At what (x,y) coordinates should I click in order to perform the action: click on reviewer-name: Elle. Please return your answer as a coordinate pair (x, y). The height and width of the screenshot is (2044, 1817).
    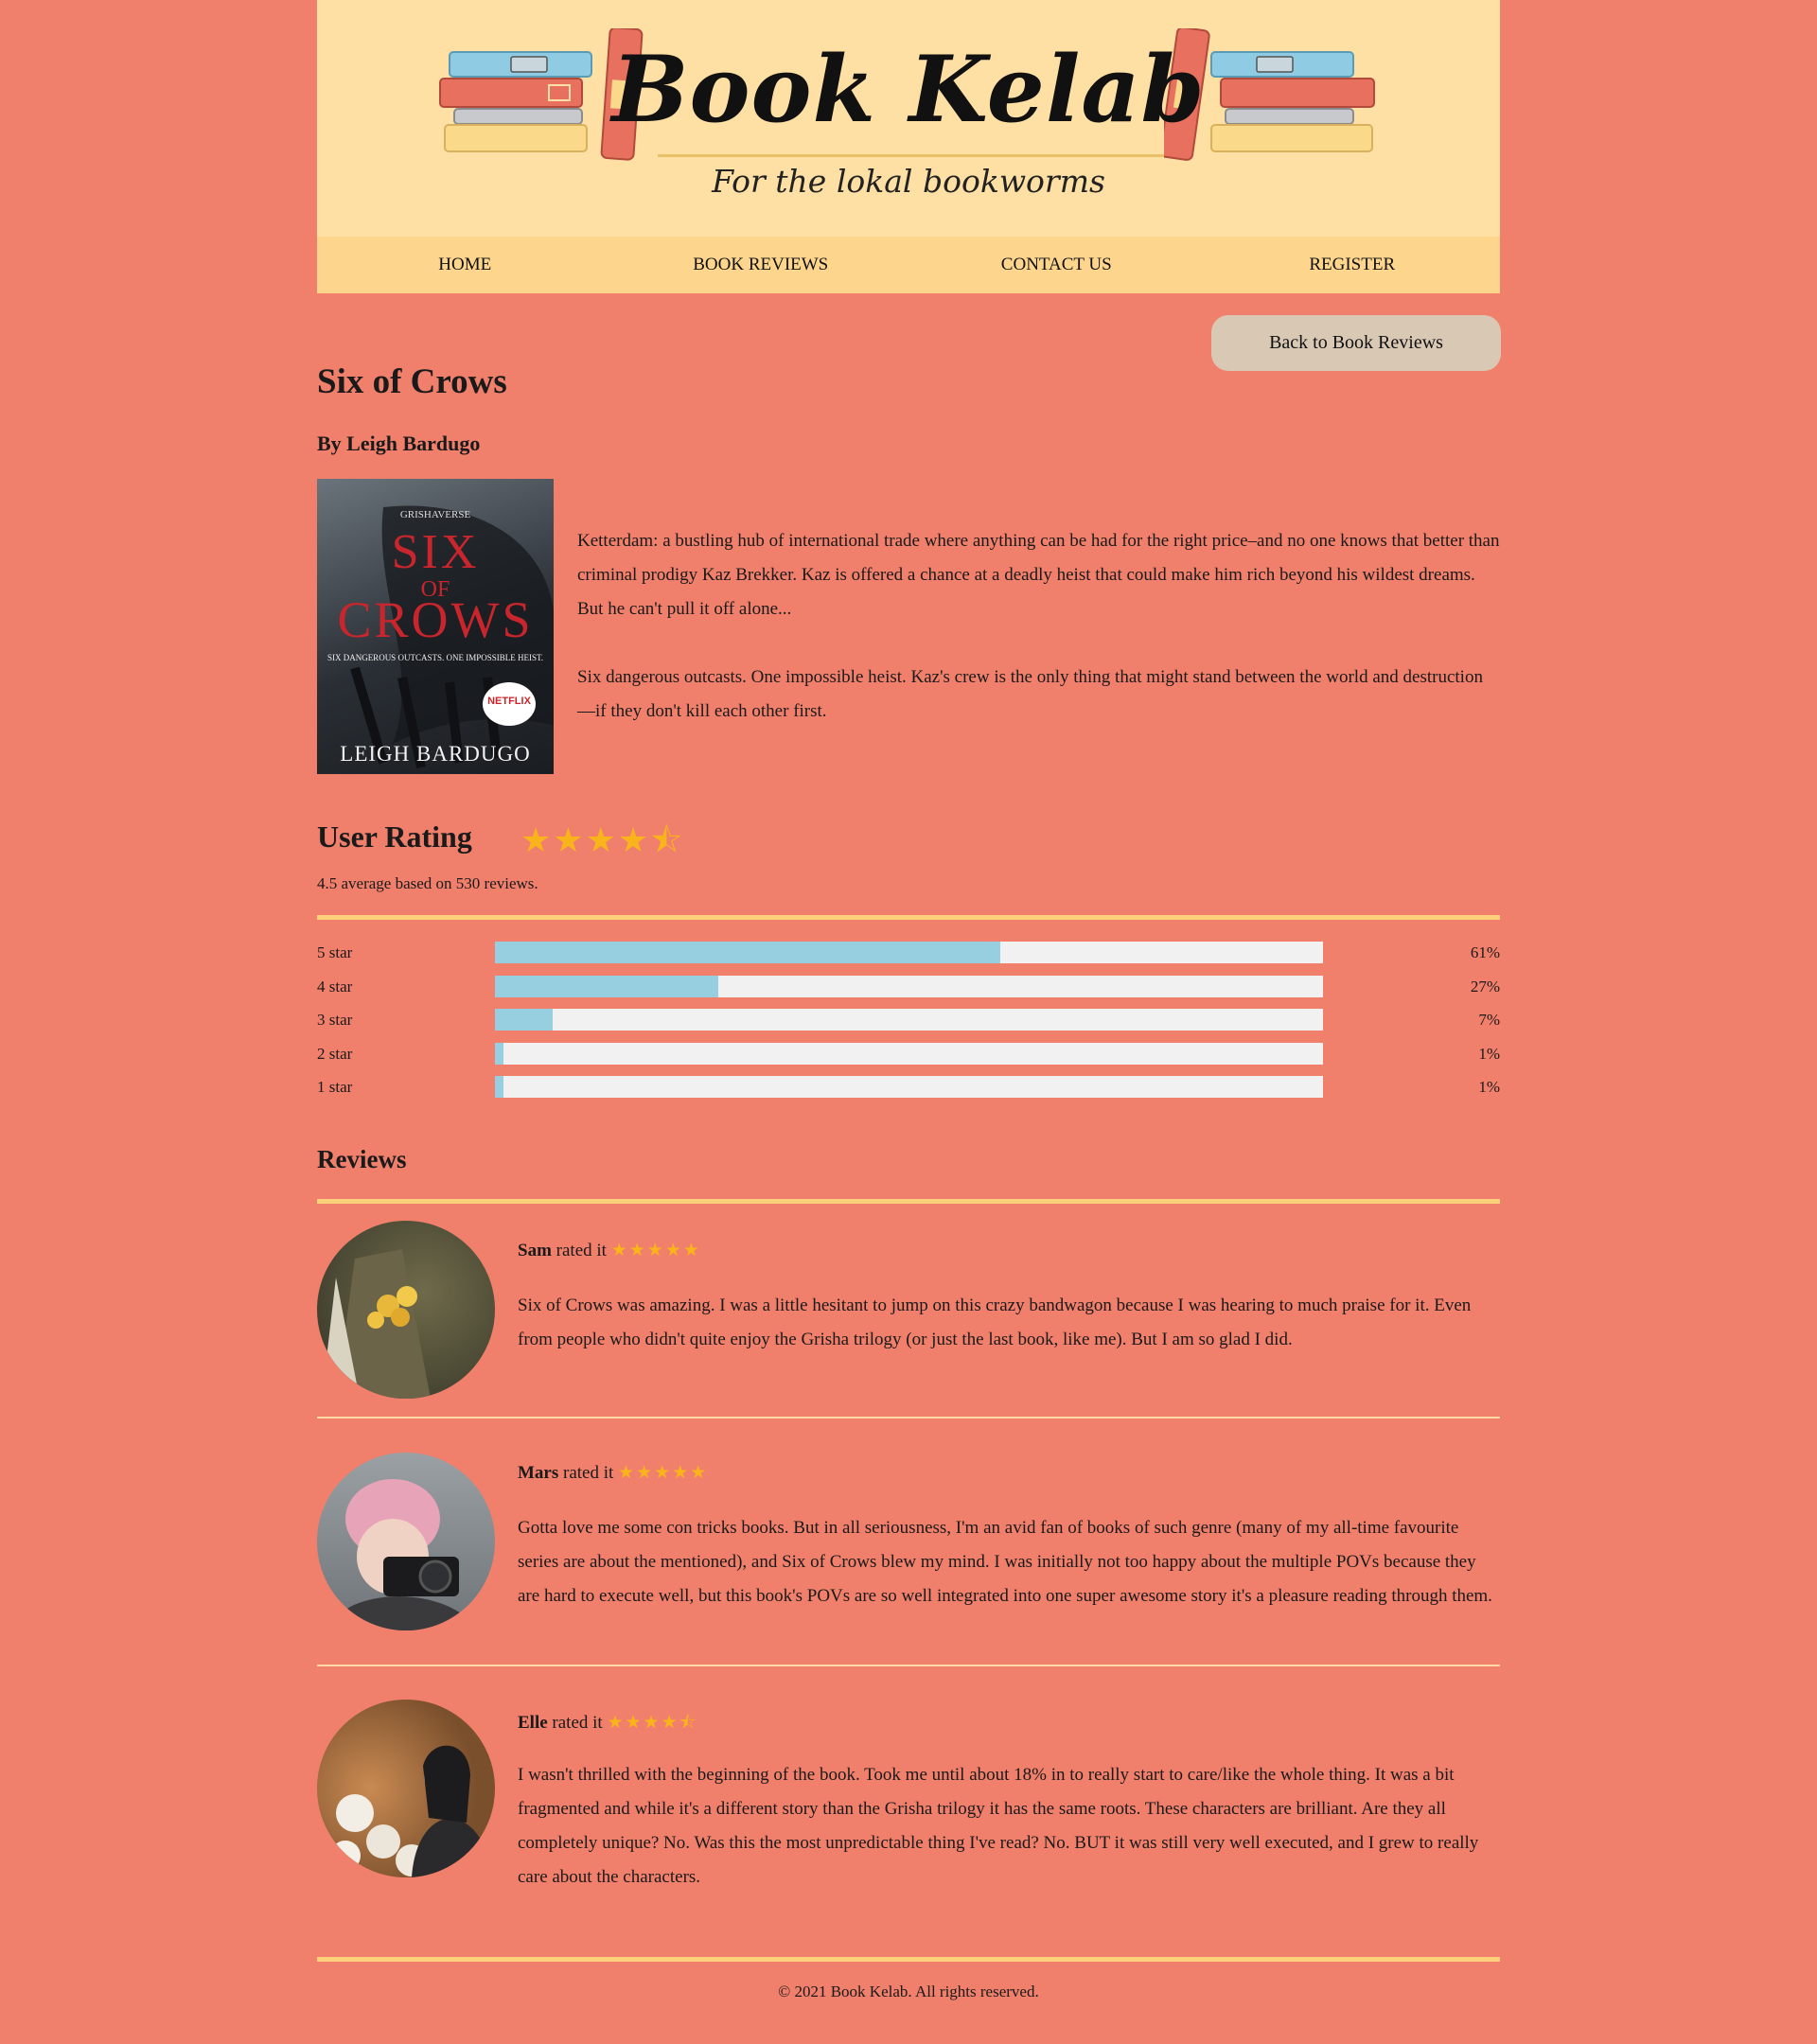
    Looking at the image, I should click on (533, 1723).